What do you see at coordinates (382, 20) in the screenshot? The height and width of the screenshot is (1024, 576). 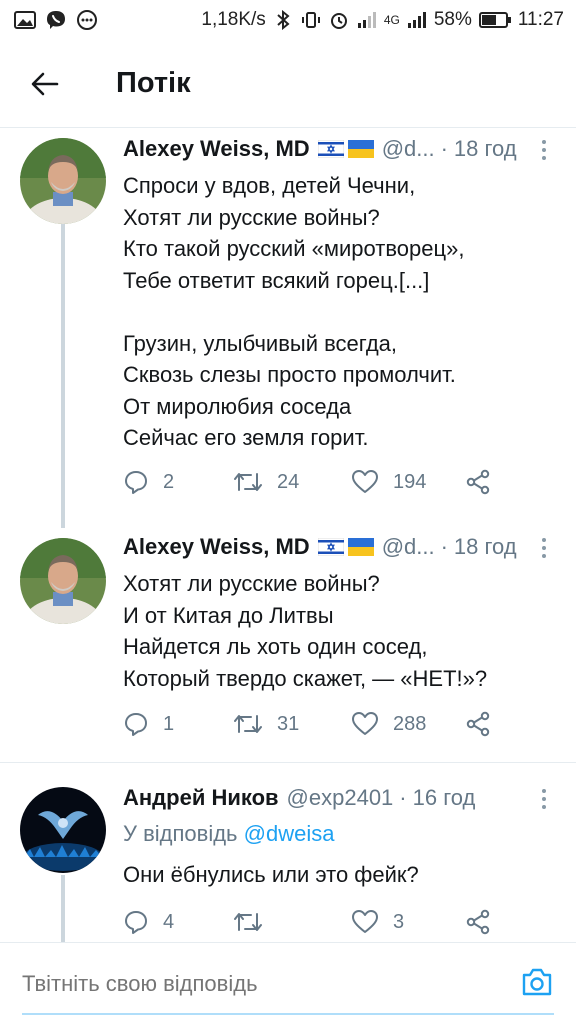 I see `status-system: 1,18K/s 4G 58% 11:27` at bounding box center [382, 20].